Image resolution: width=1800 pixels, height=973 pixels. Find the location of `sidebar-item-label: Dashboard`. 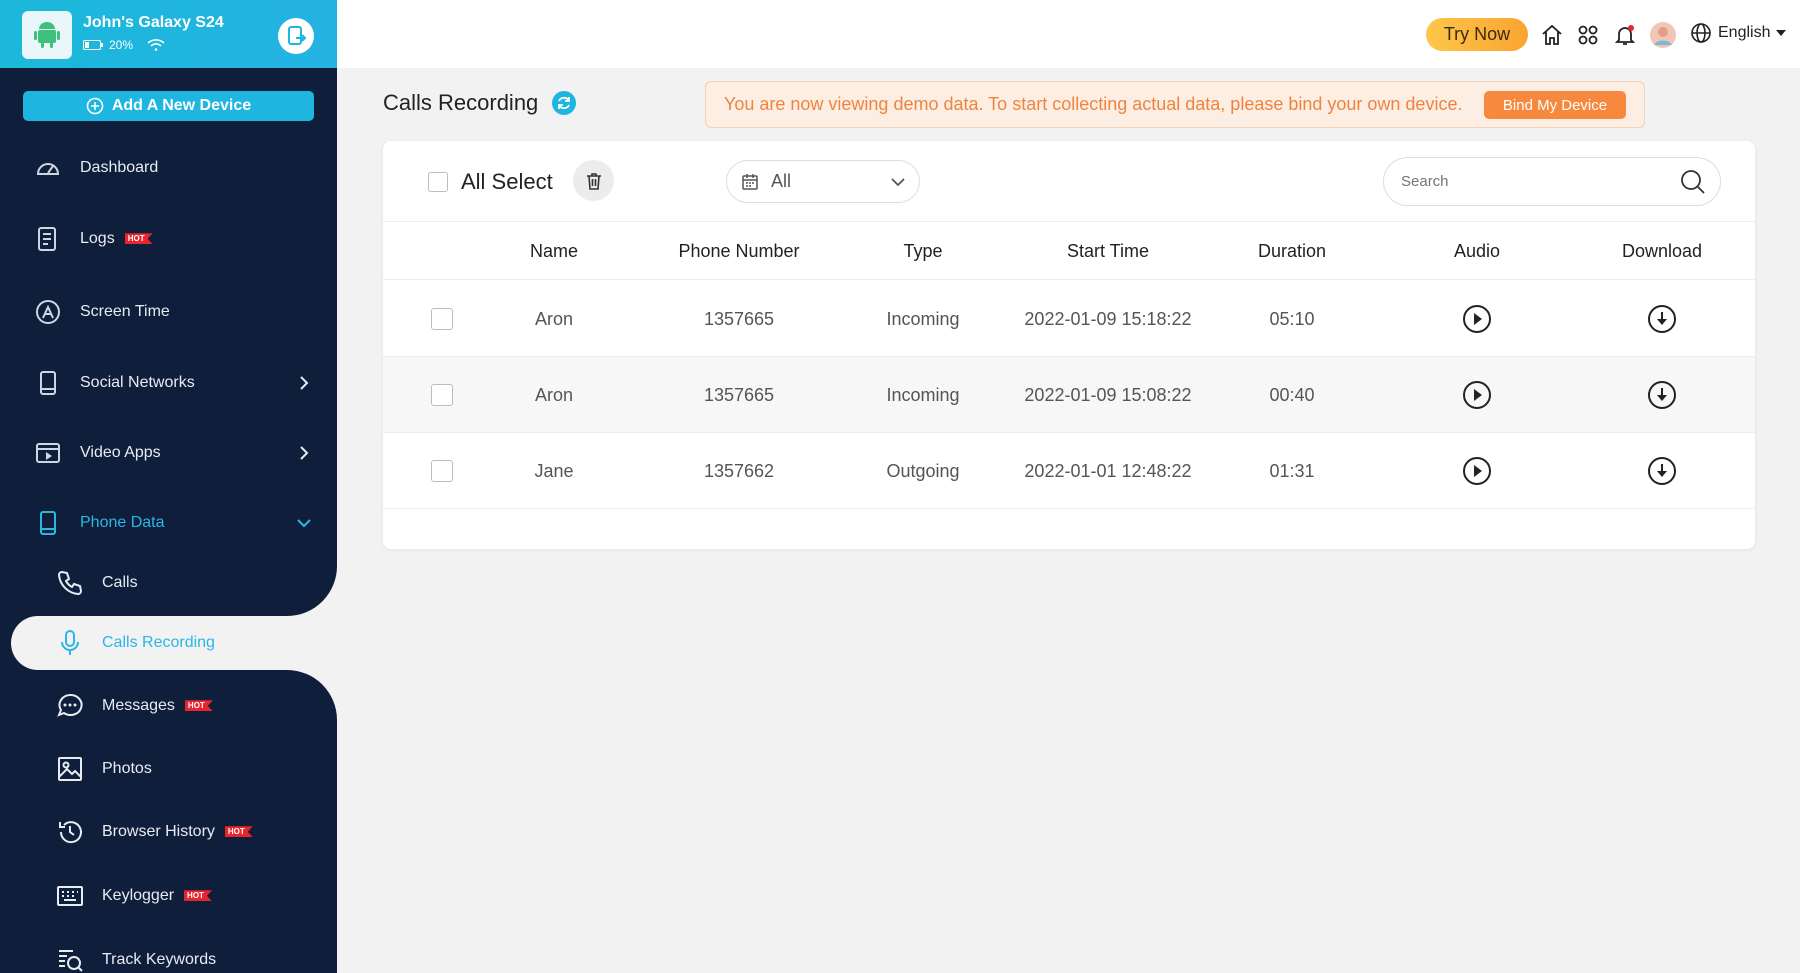

sidebar-item-label: Dashboard is located at coordinates (119, 167).